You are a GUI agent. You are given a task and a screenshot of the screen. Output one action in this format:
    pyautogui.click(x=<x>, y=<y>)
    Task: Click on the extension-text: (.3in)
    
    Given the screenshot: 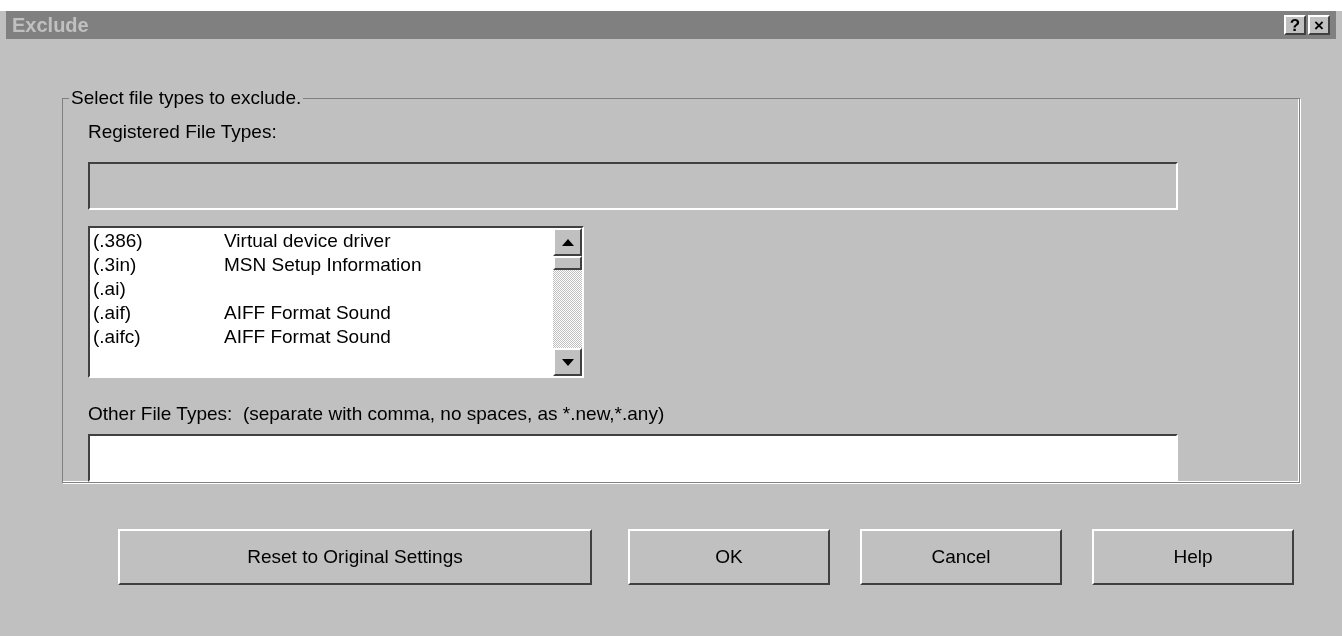 What is the action you would take?
    pyautogui.click(x=115, y=264)
    